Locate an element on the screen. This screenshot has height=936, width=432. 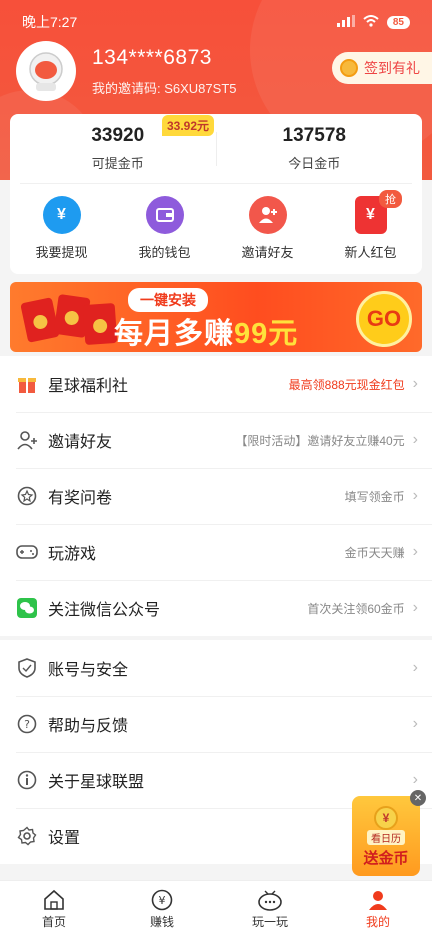
tab-earn: ¥ 赚钱 is located at coordinates (162, 908).